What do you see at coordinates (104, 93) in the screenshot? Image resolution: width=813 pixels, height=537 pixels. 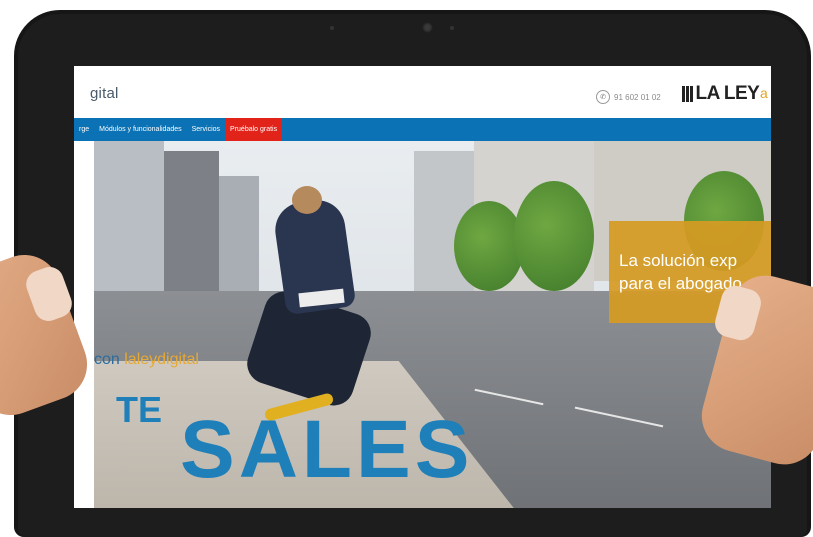 I see `site-logo: gital` at bounding box center [104, 93].